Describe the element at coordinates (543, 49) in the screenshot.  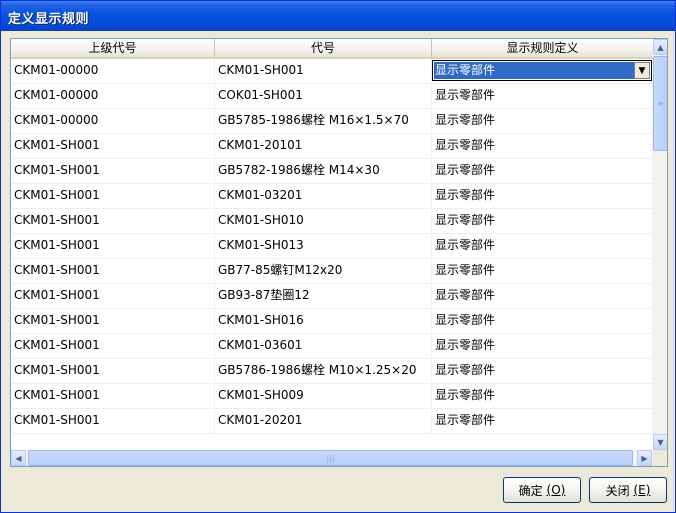
I see `column-header-display-rule: 显示规则定义` at that location.